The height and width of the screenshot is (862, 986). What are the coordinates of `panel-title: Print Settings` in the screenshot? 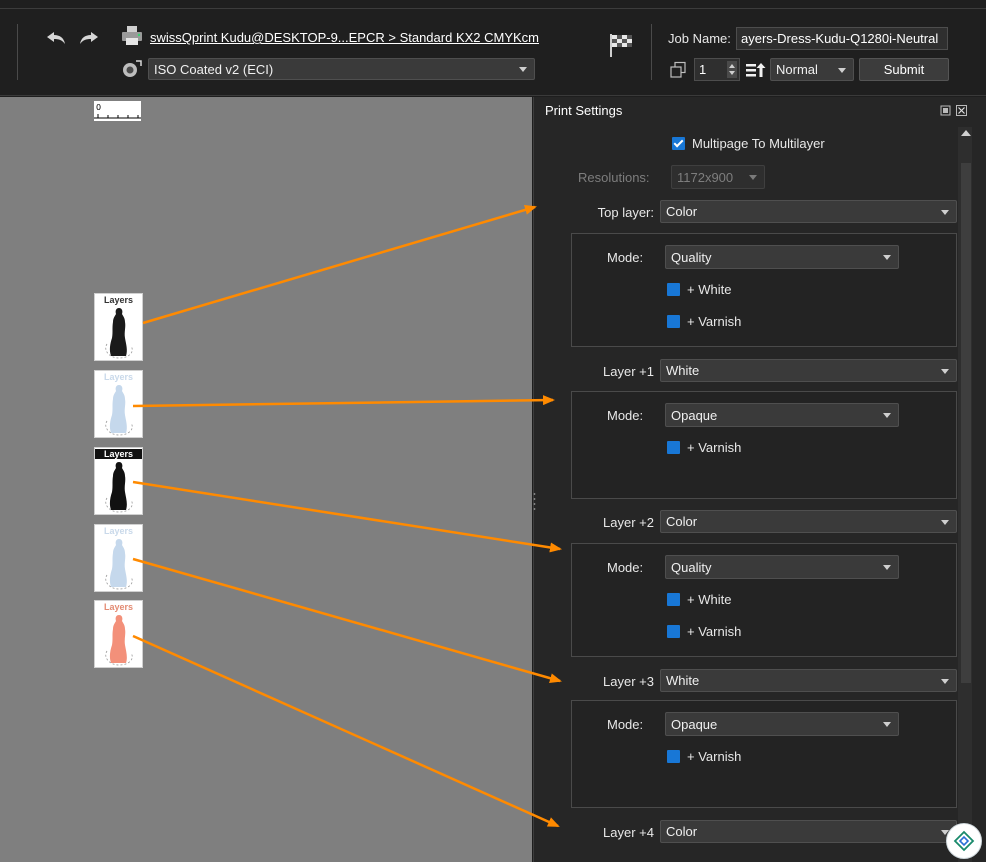 It's located at (584, 110).